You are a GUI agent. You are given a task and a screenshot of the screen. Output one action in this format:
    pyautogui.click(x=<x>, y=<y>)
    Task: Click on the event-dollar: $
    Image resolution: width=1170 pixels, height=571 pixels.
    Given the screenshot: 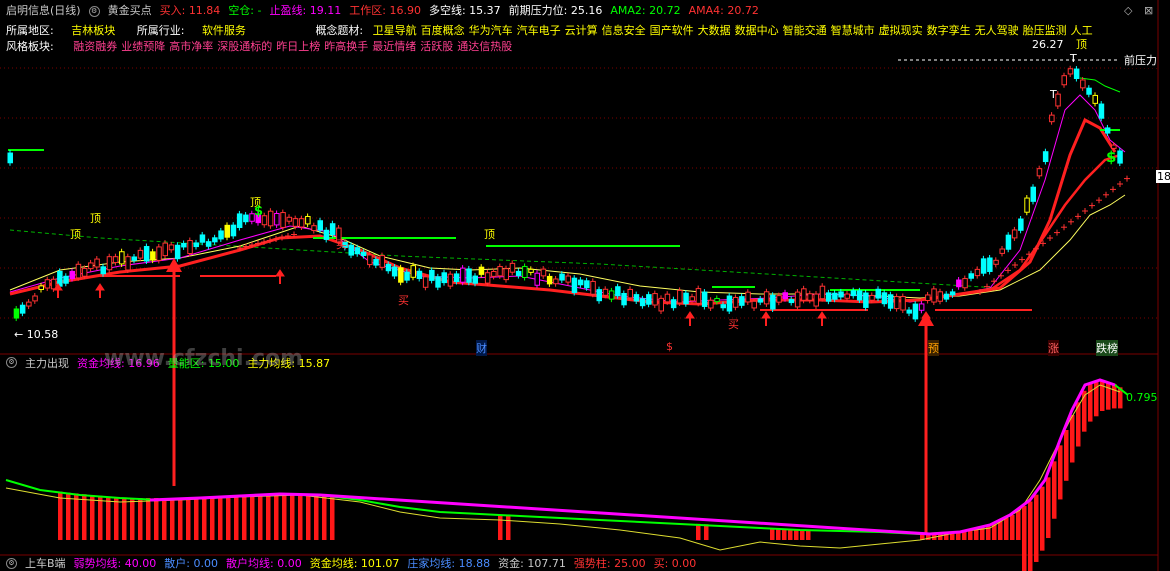 What is the action you would take?
    pyautogui.click(x=669, y=346)
    